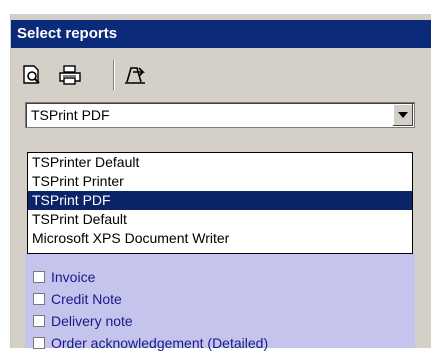 The height and width of the screenshot is (354, 431). I want to click on chevron-down-icon, so click(403, 115).